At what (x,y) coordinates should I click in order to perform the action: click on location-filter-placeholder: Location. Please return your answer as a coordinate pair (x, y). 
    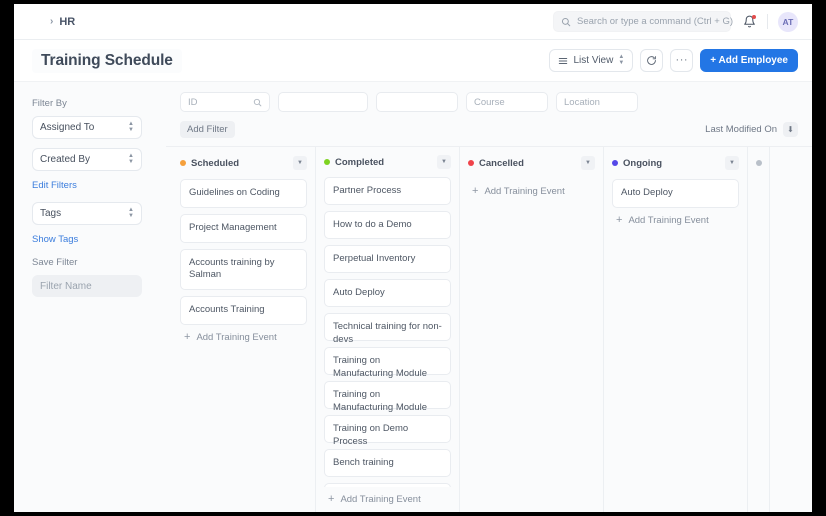
    Looking at the image, I should click on (582, 102).